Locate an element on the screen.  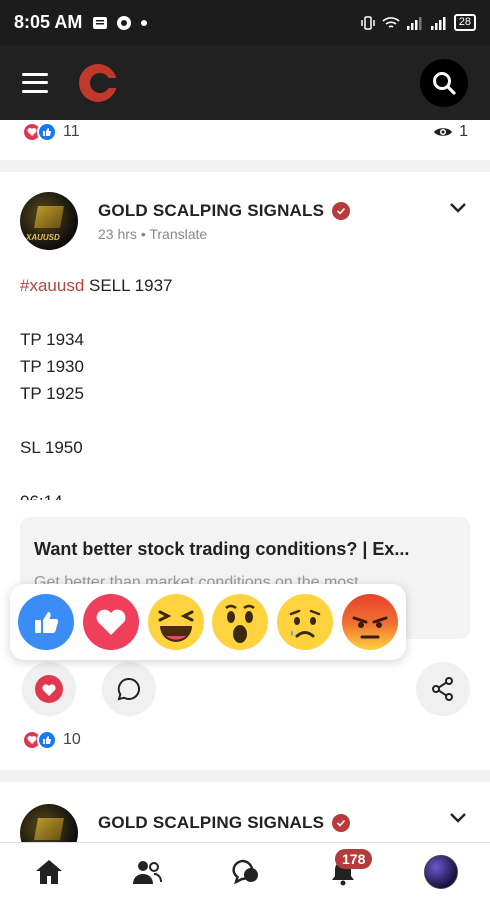
nav-home is located at coordinates (49, 871).